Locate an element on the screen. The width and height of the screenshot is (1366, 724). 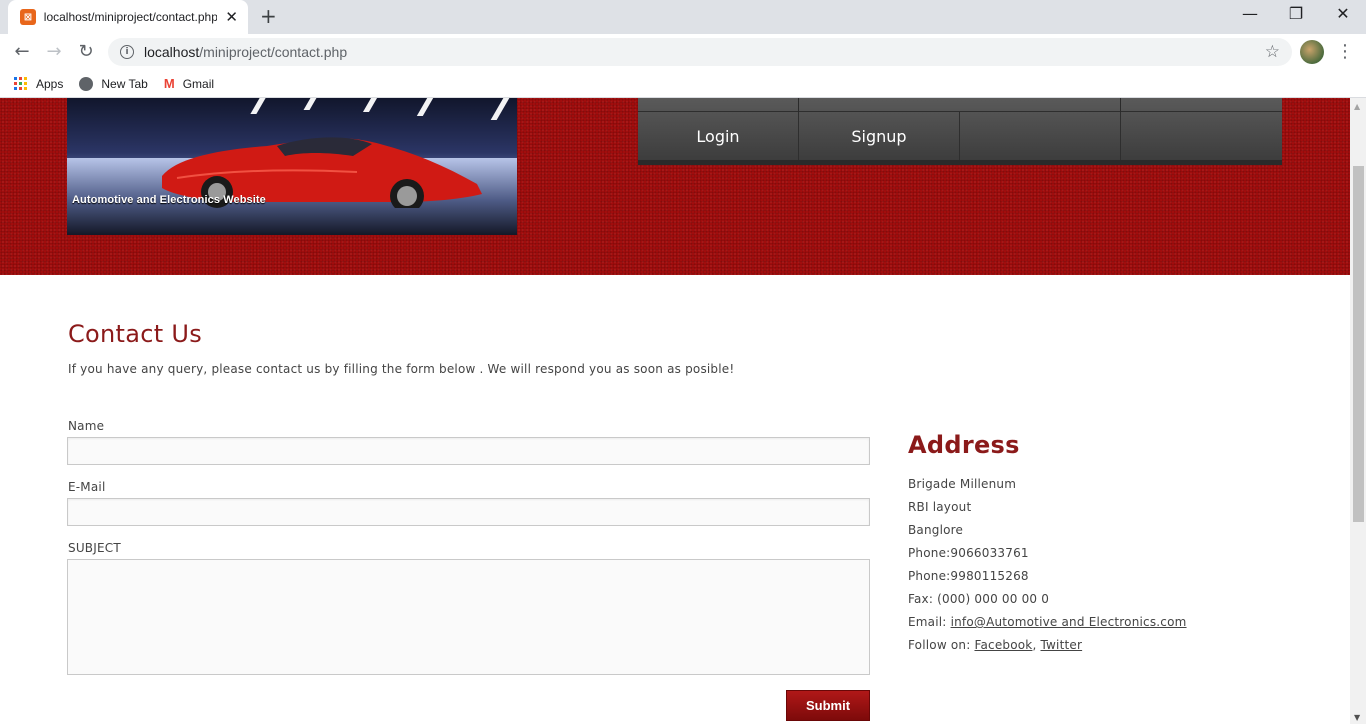
browser-tab: ⊠ localhost/miniproject/contact.php ✕ is located at coordinates (128, 17).